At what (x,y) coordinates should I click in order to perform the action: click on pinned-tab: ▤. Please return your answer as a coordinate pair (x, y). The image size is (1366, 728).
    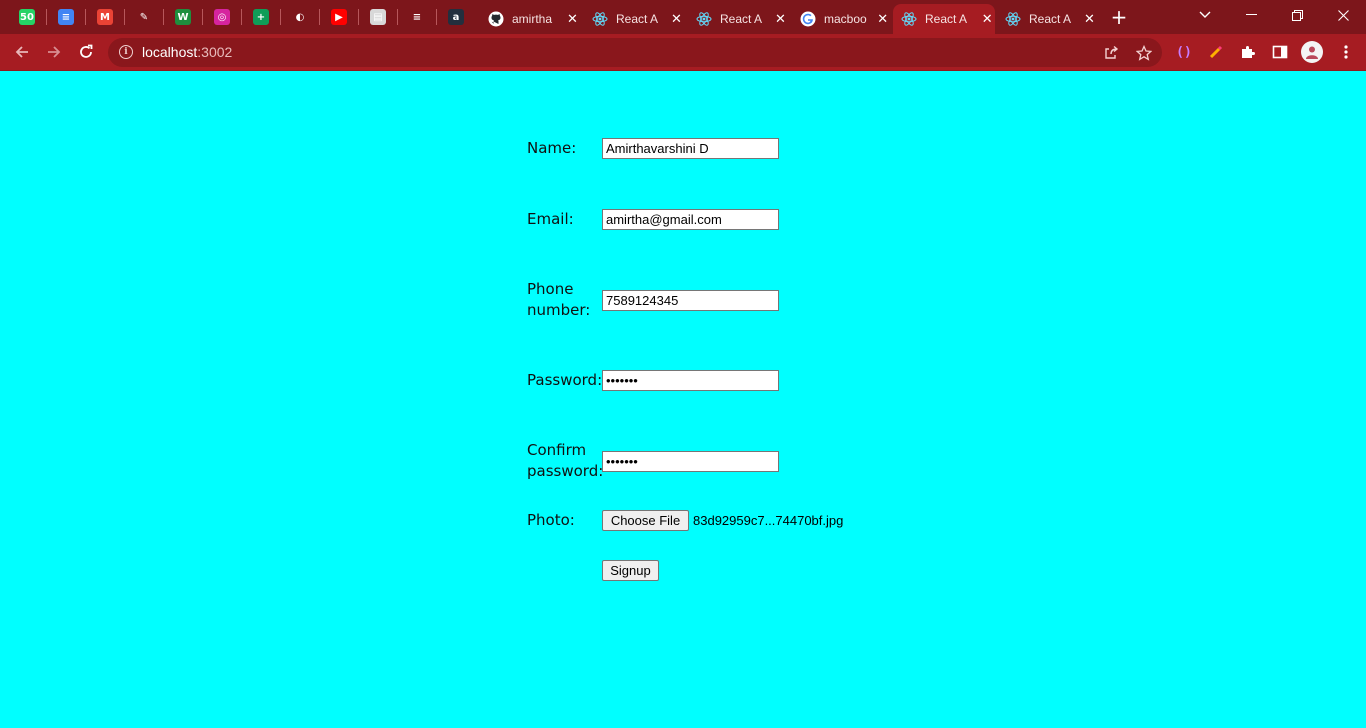
    Looking at the image, I should click on (378, 17).